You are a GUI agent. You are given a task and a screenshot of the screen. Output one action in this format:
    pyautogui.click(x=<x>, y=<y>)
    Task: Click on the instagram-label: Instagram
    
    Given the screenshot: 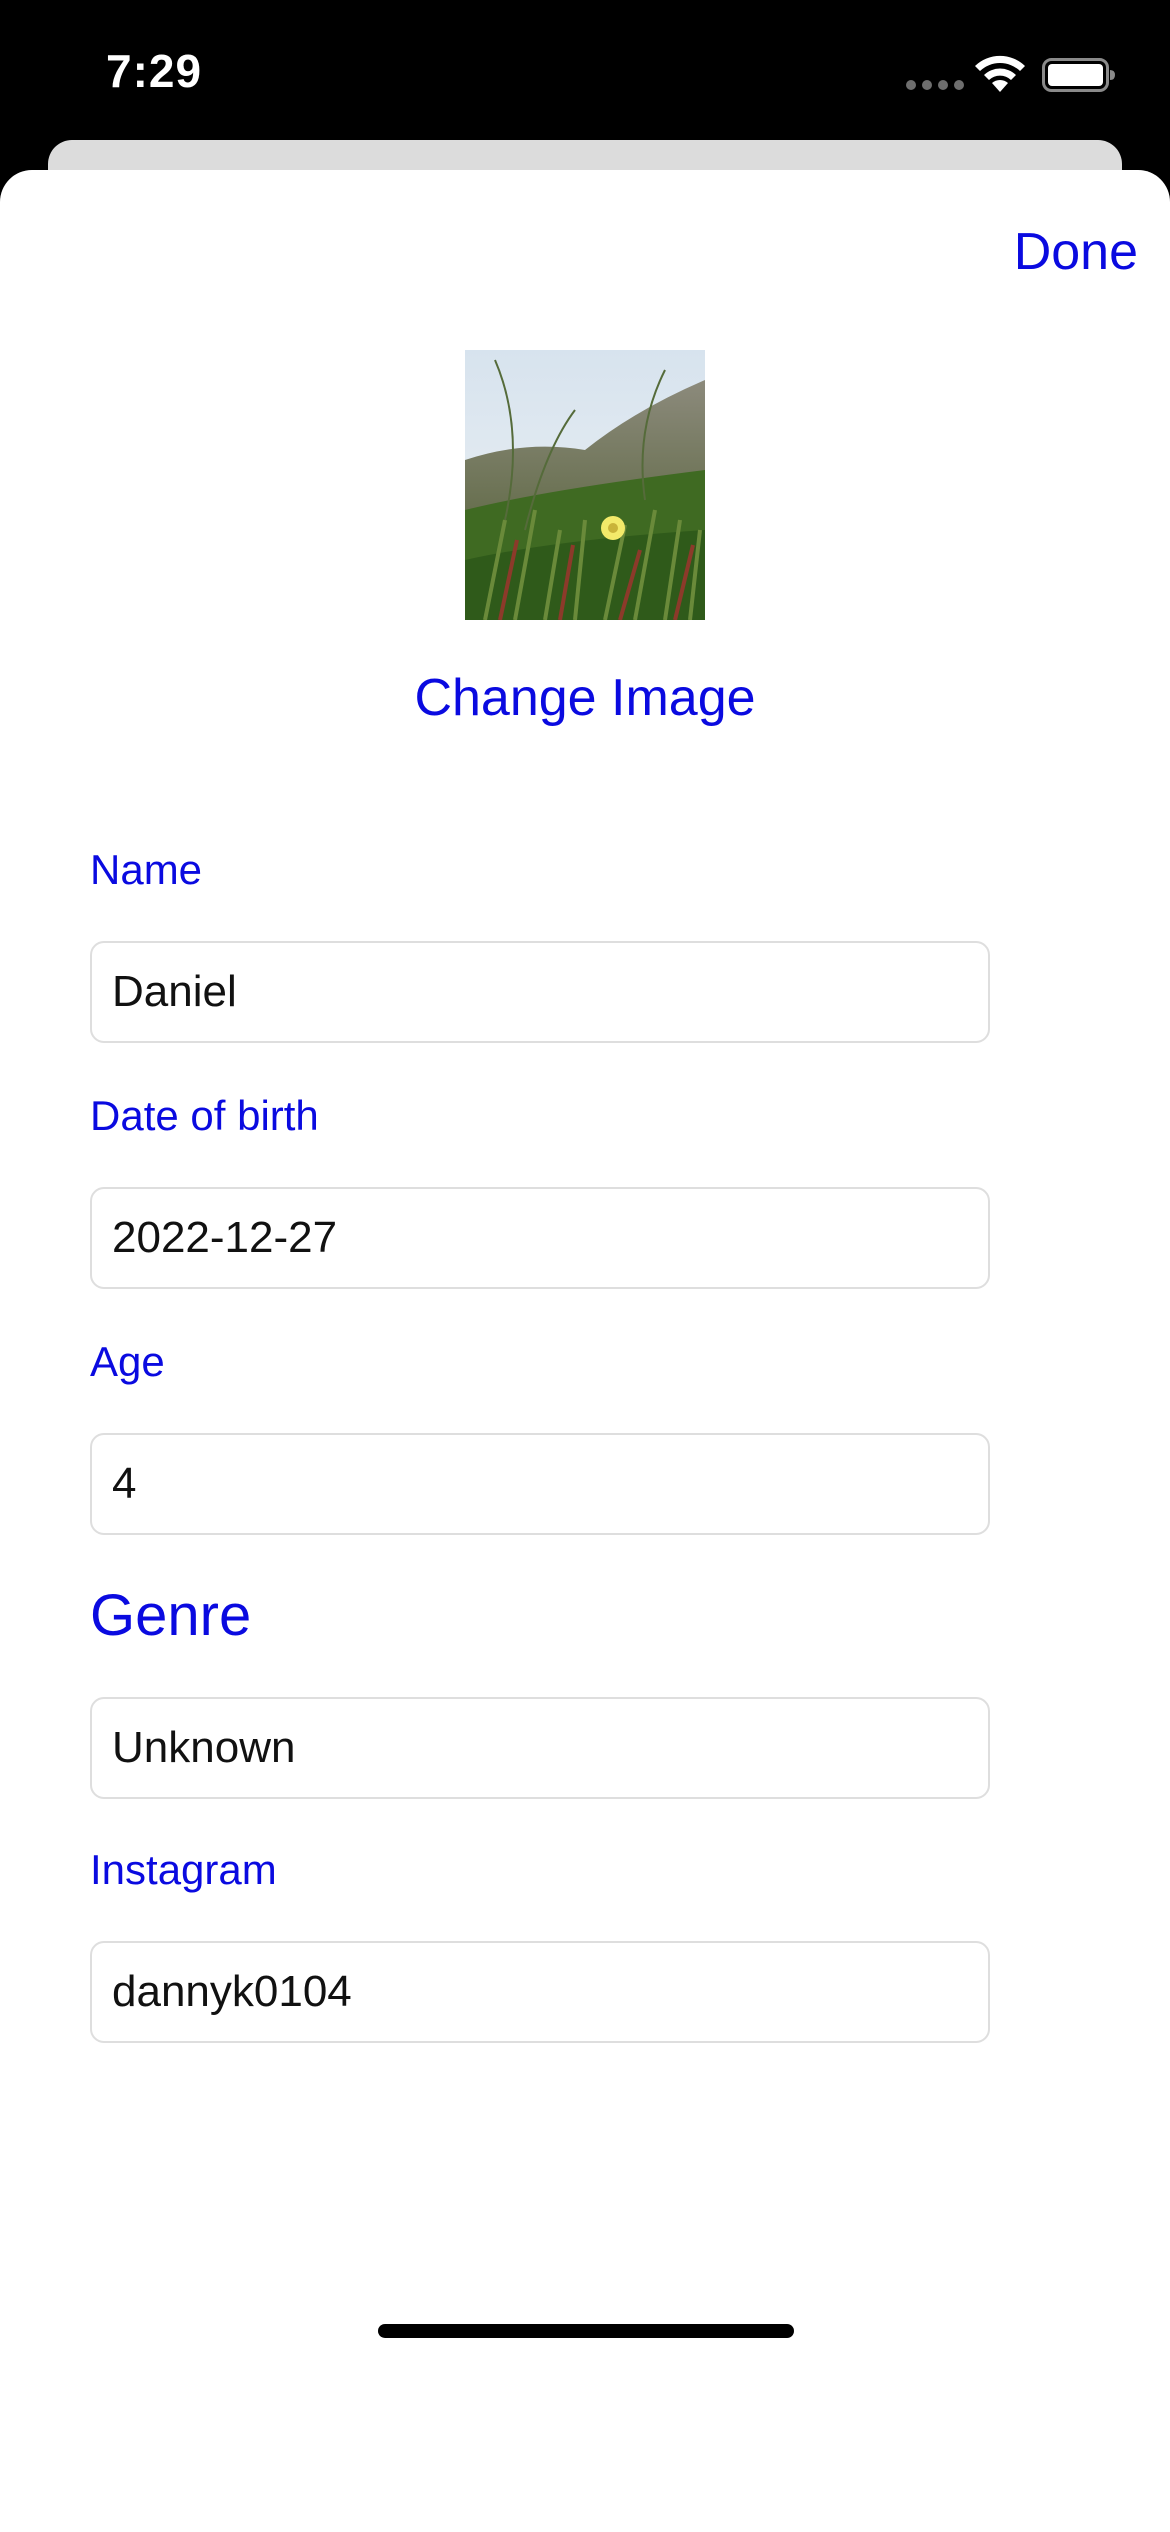 What is the action you would take?
    pyautogui.click(x=183, y=1869)
    